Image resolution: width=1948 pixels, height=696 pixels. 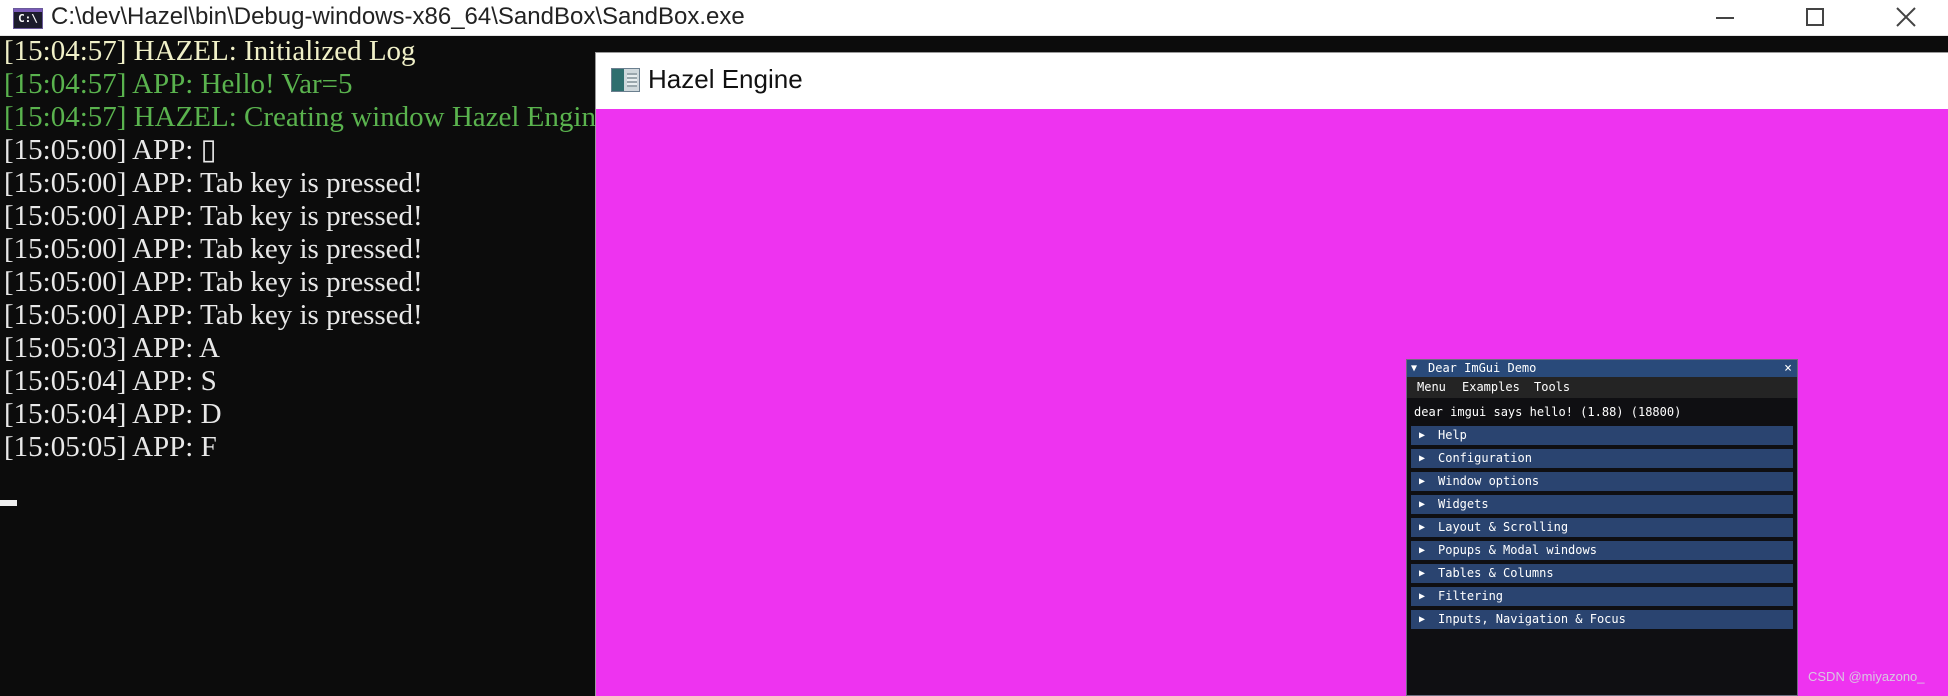 I want to click on imgui-close-icon: ×, so click(x=1788, y=368).